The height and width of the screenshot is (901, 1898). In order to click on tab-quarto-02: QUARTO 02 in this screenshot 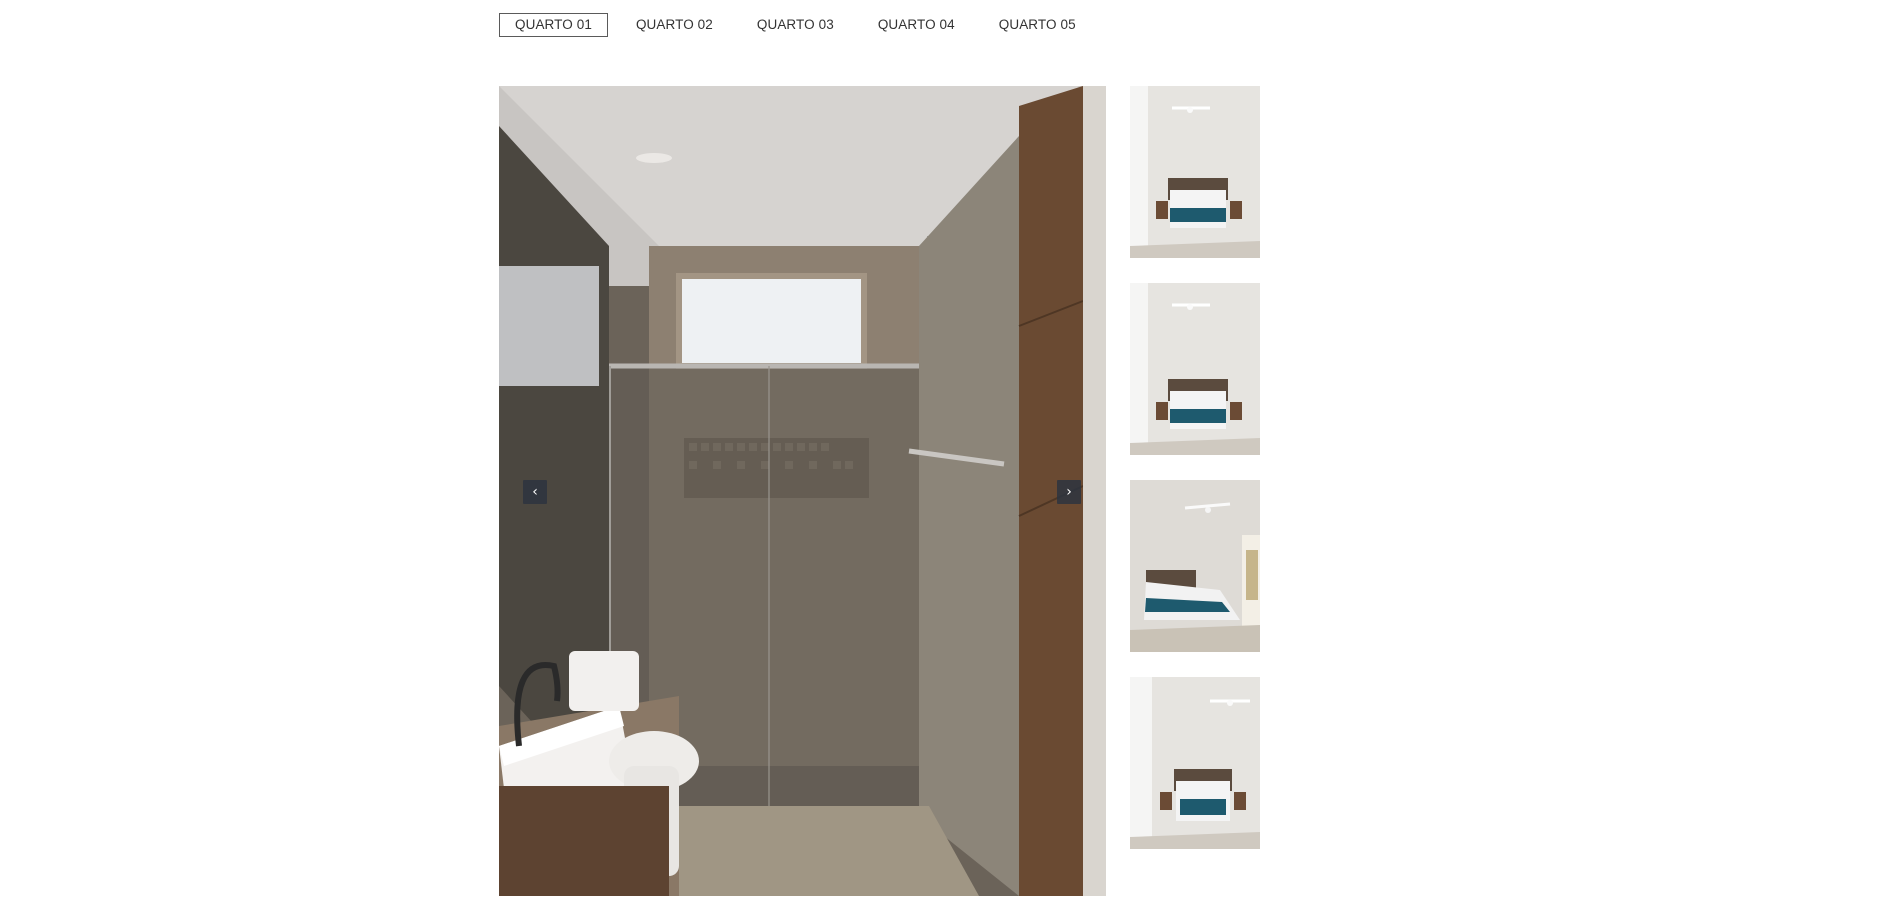, I will do `click(674, 25)`.